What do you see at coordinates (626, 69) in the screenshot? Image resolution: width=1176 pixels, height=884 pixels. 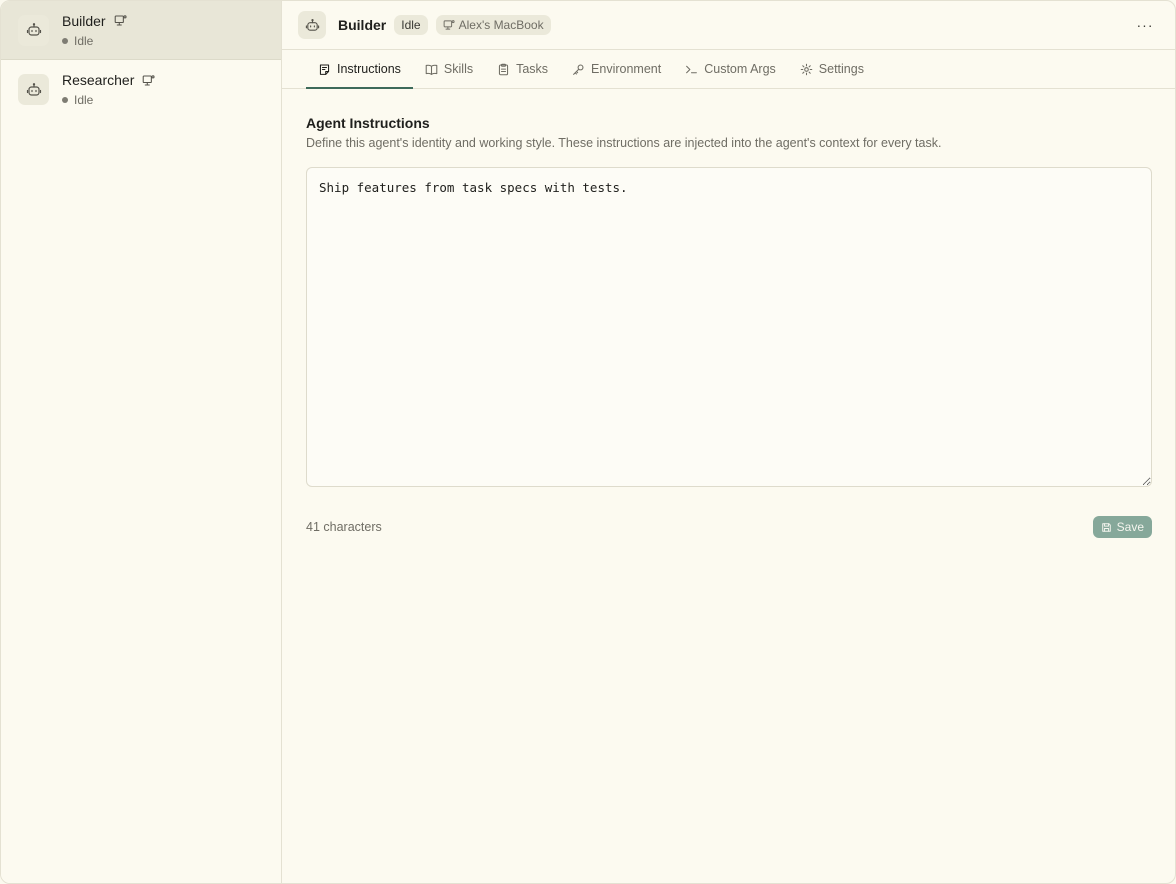 I see `tab-label: Environment` at bounding box center [626, 69].